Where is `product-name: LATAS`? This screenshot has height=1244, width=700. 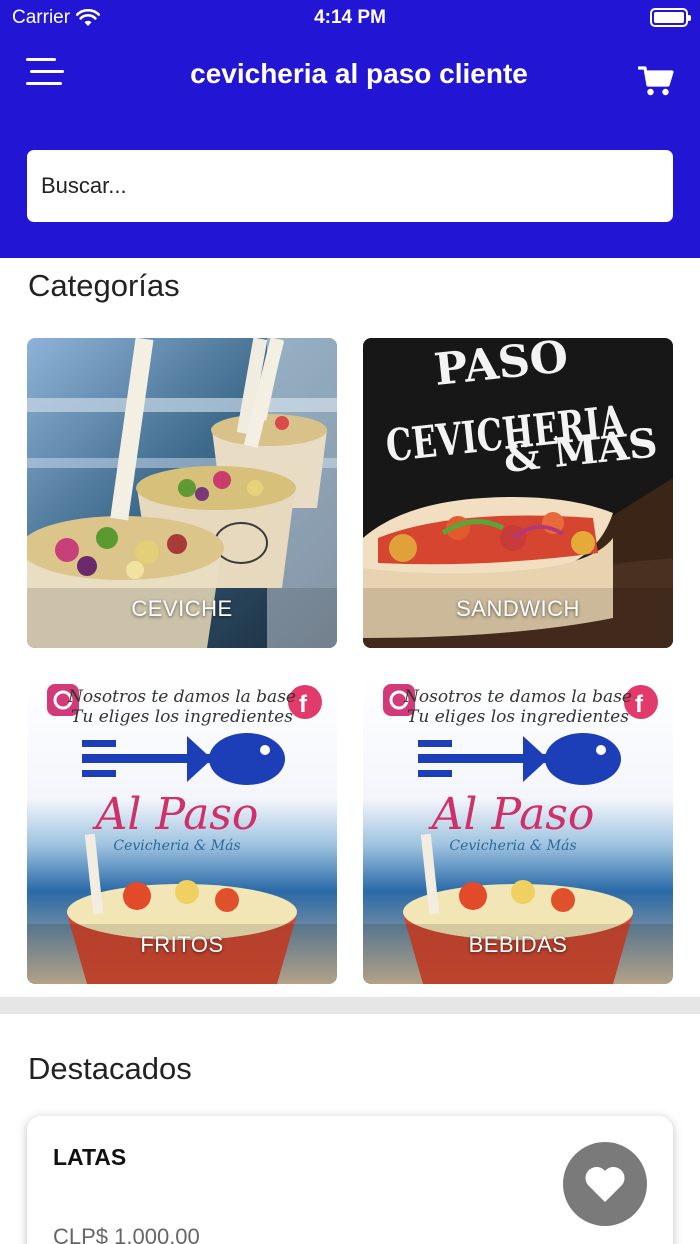 product-name: LATAS is located at coordinates (90, 1157).